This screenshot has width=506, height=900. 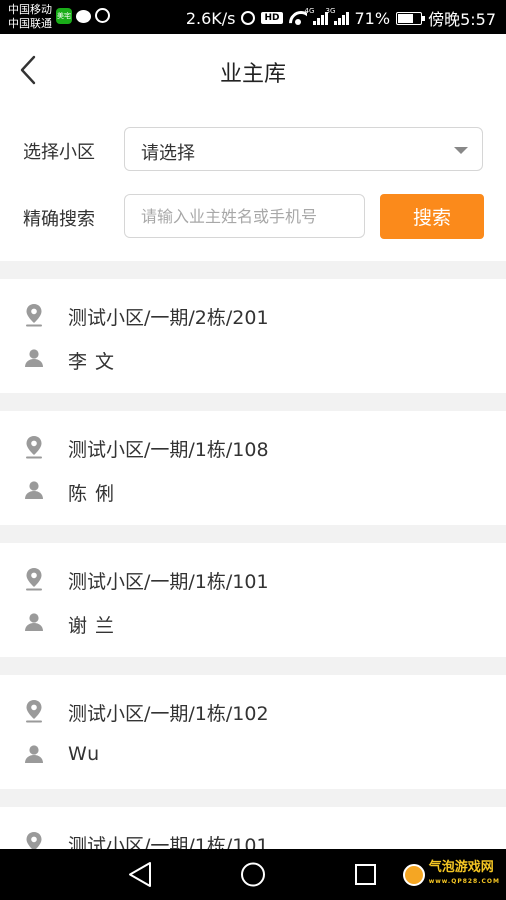 What do you see at coordinates (92, 494) in the screenshot?
I see `owner-name: 陈 俐` at bounding box center [92, 494].